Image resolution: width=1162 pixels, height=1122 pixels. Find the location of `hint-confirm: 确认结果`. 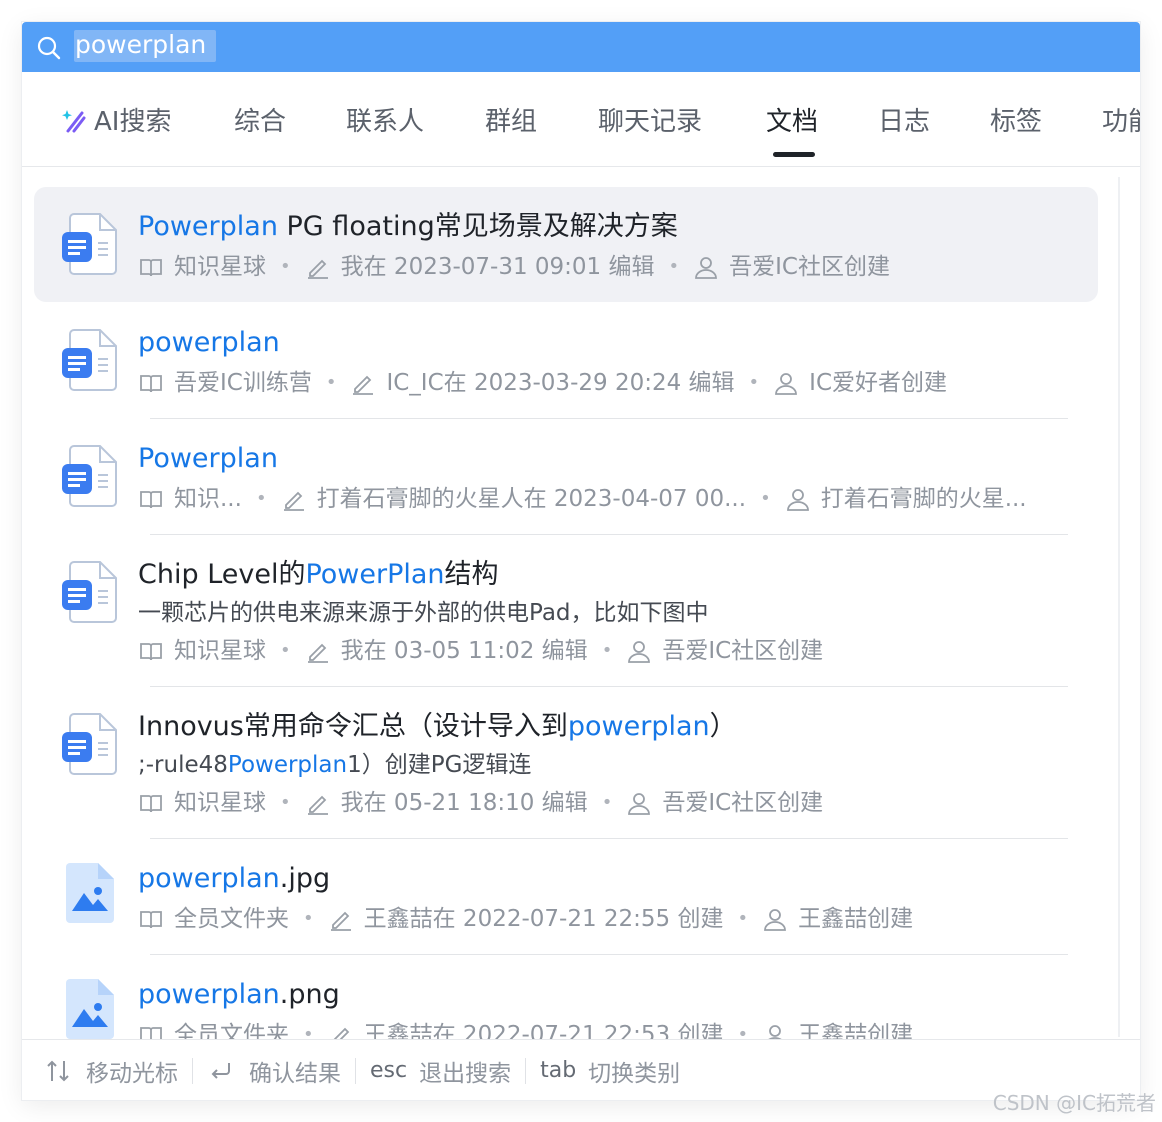

hint-confirm: 确认结果 is located at coordinates (274, 1071).